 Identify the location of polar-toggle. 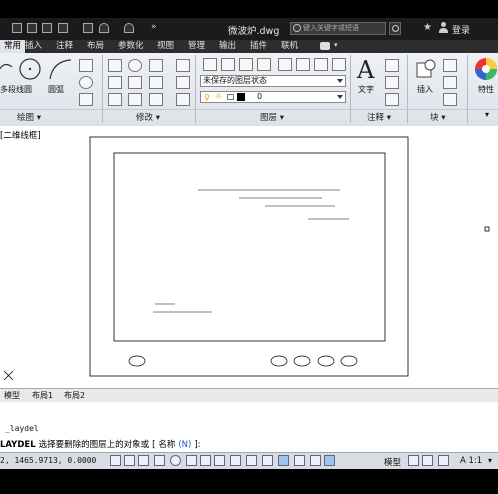
(159, 460).